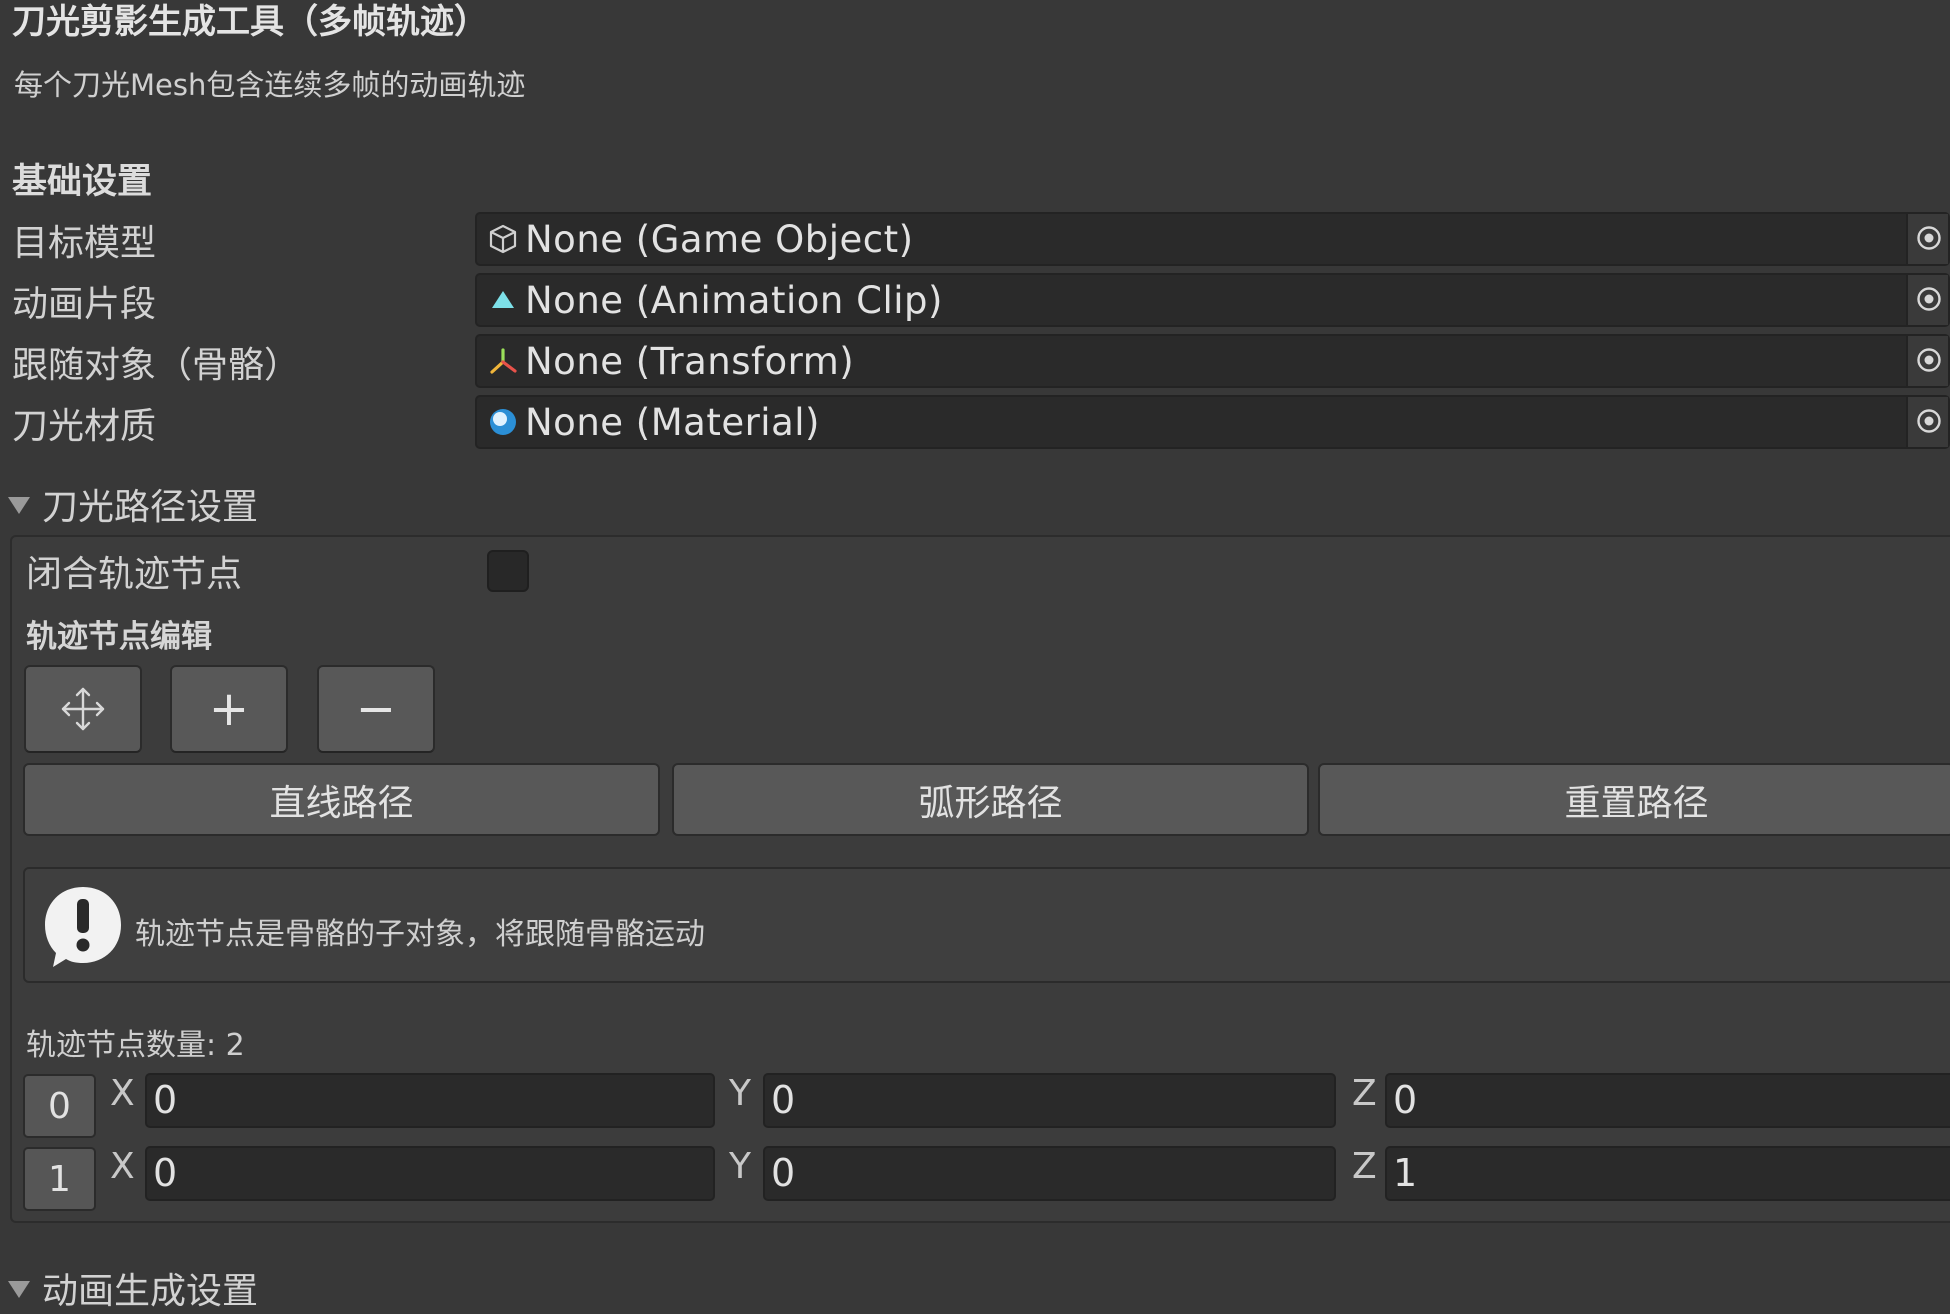 This screenshot has width=1950, height=1314. I want to click on move-node-button, so click(83, 709).